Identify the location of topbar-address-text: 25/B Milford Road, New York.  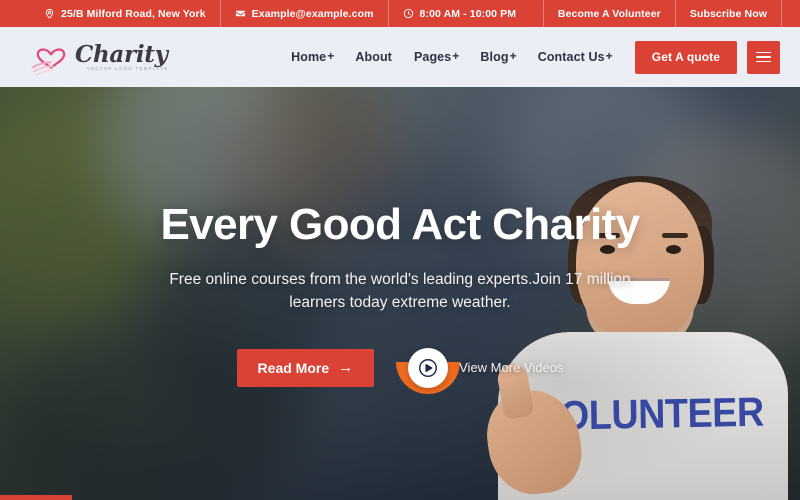
(133, 13).